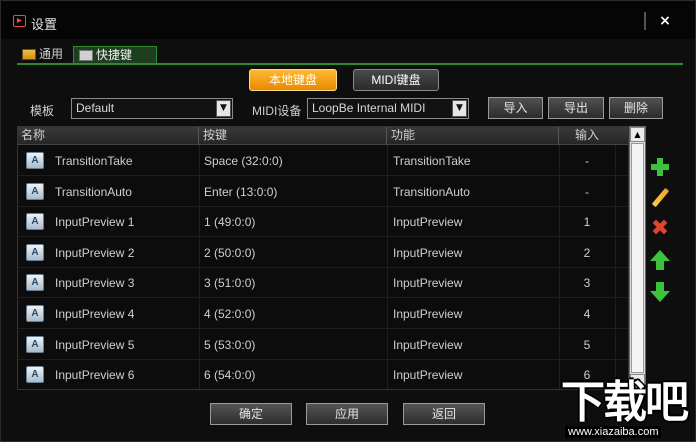 Image resolution: width=696 pixels, height=442 pixels. I want to click on table-row: A InputPreview 1 1 (49:0:0) InputPreview 1, so click(323, 222).